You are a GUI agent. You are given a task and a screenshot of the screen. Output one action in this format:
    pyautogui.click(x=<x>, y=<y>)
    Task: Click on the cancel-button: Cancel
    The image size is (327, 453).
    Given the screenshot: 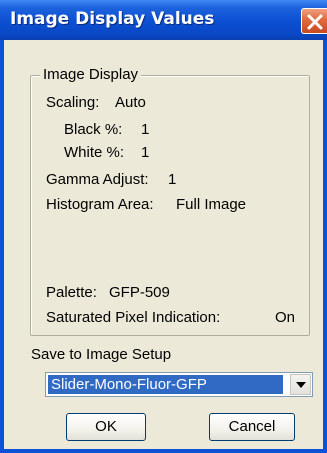 What is the action you would take?
    pyautogui.click(x=252, y=427)
    